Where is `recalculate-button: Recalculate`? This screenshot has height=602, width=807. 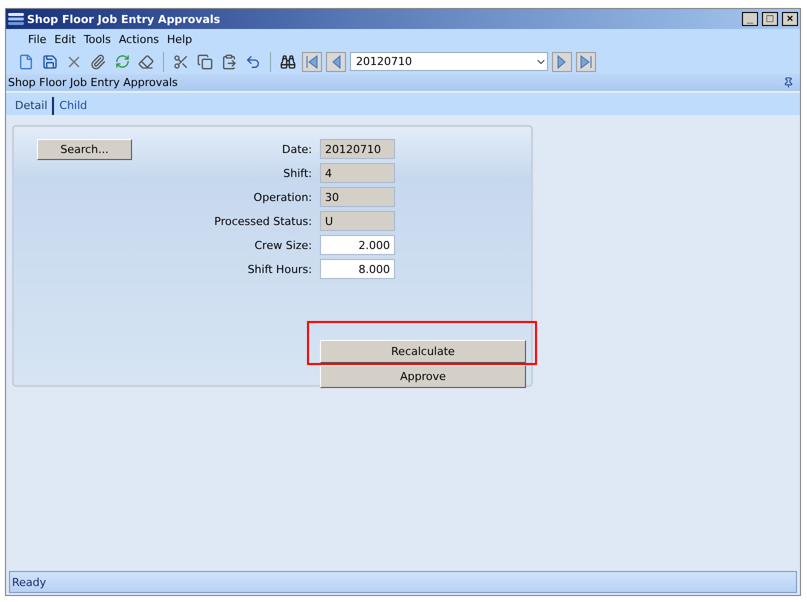
recalculate-button: Recalculate is located at coordinates (423, 351).